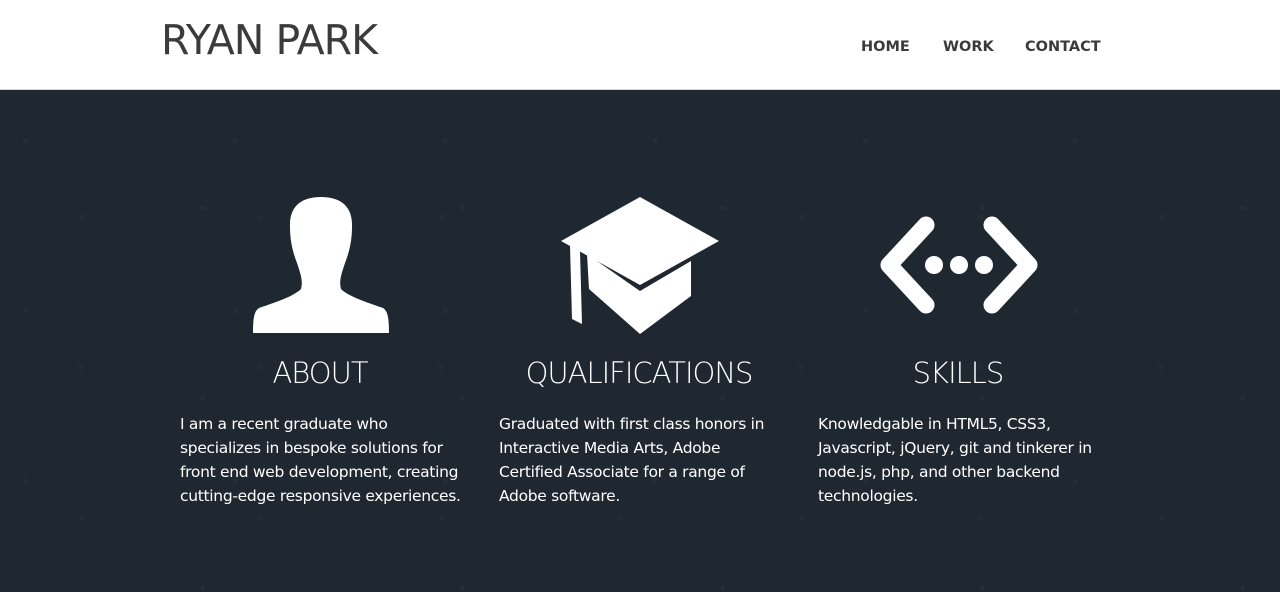 This screenshot has height=592, width=1280. What do you see at coordinates (320, 373) in the screenshot?
I see `about-title: ABOUT` at bounding box center [320, 373].